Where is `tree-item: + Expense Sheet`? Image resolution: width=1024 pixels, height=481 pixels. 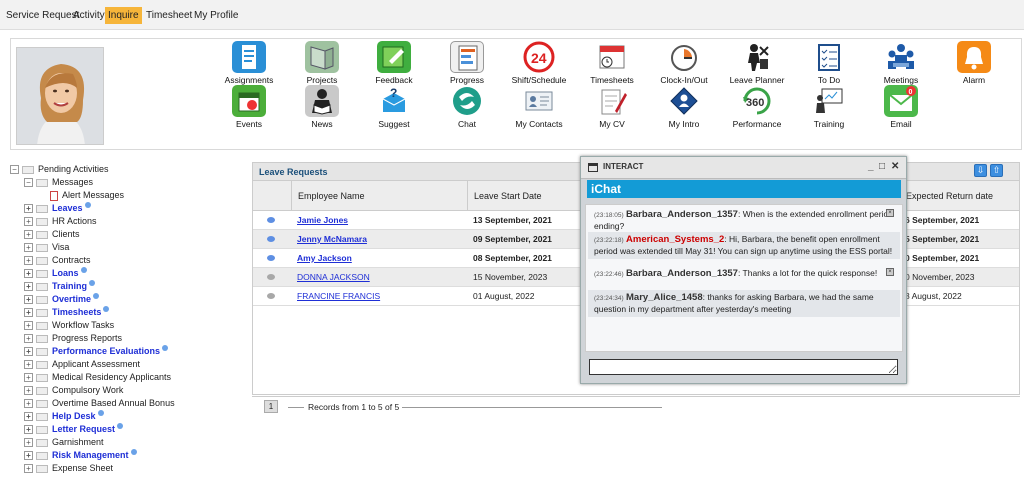
tree-item: + Expense Sheet is located at coordinates (68, 468).